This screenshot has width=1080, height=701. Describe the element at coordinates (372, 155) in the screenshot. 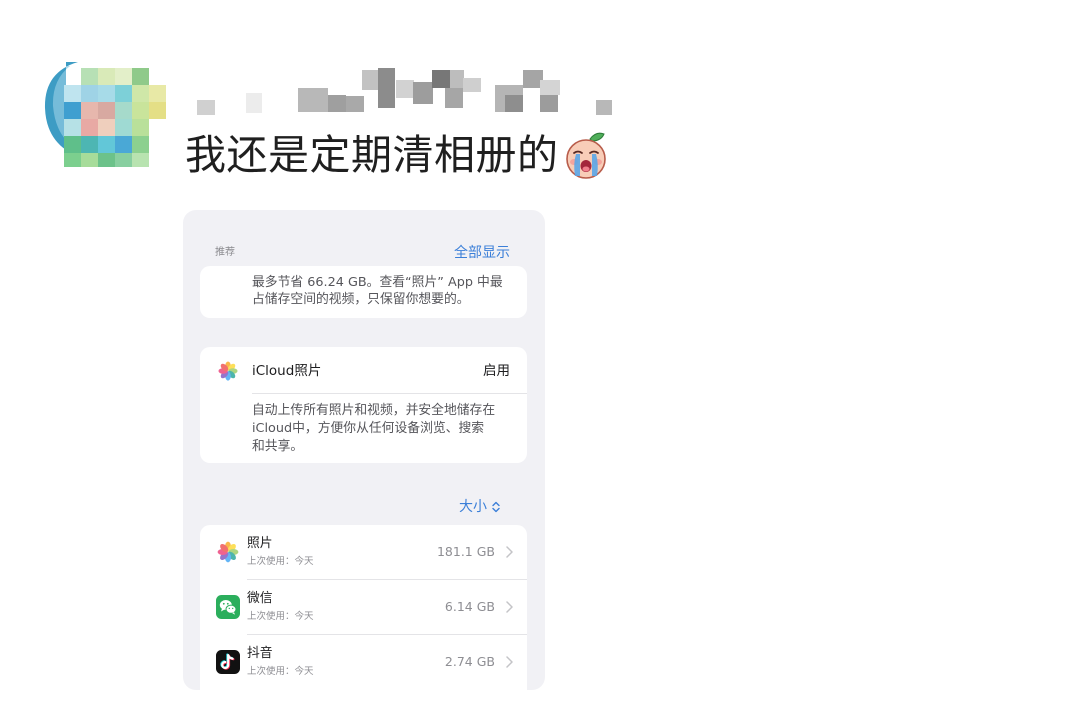

I see `comment-text: 我还是定期清相册的` at that location.